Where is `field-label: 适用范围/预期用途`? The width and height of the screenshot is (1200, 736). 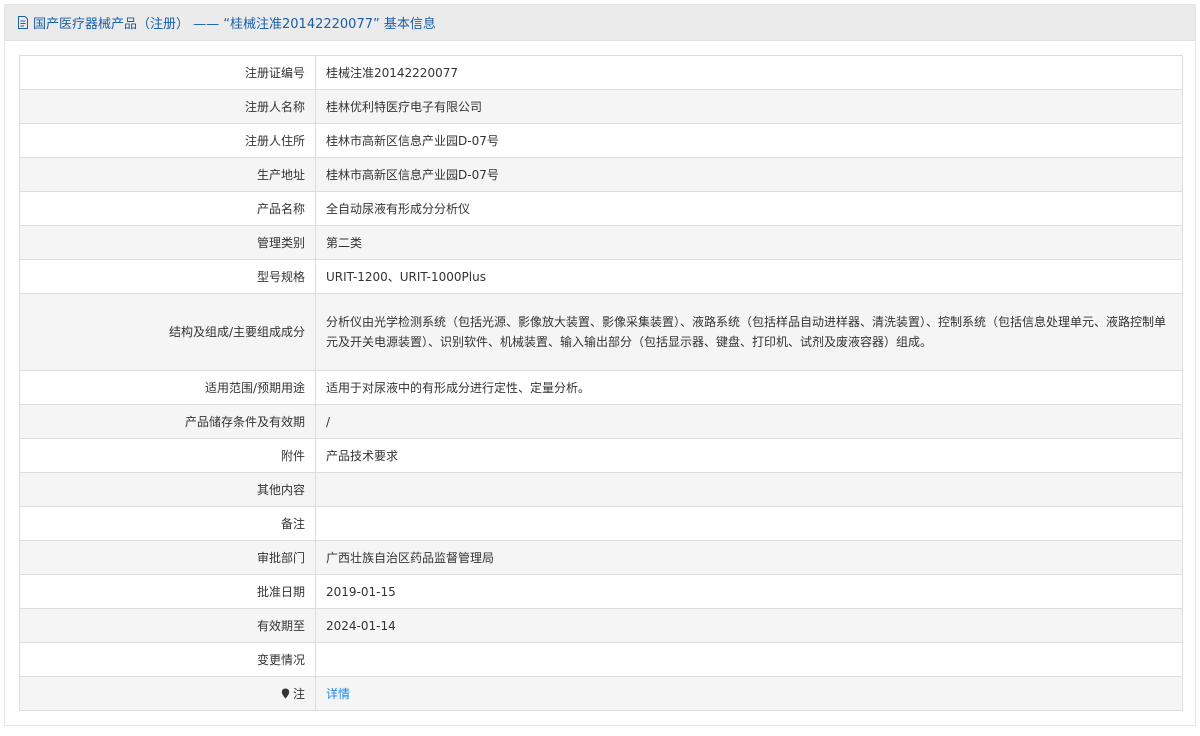 field-label: 适用范围/预期用途 is located at coordinates (167, 387).